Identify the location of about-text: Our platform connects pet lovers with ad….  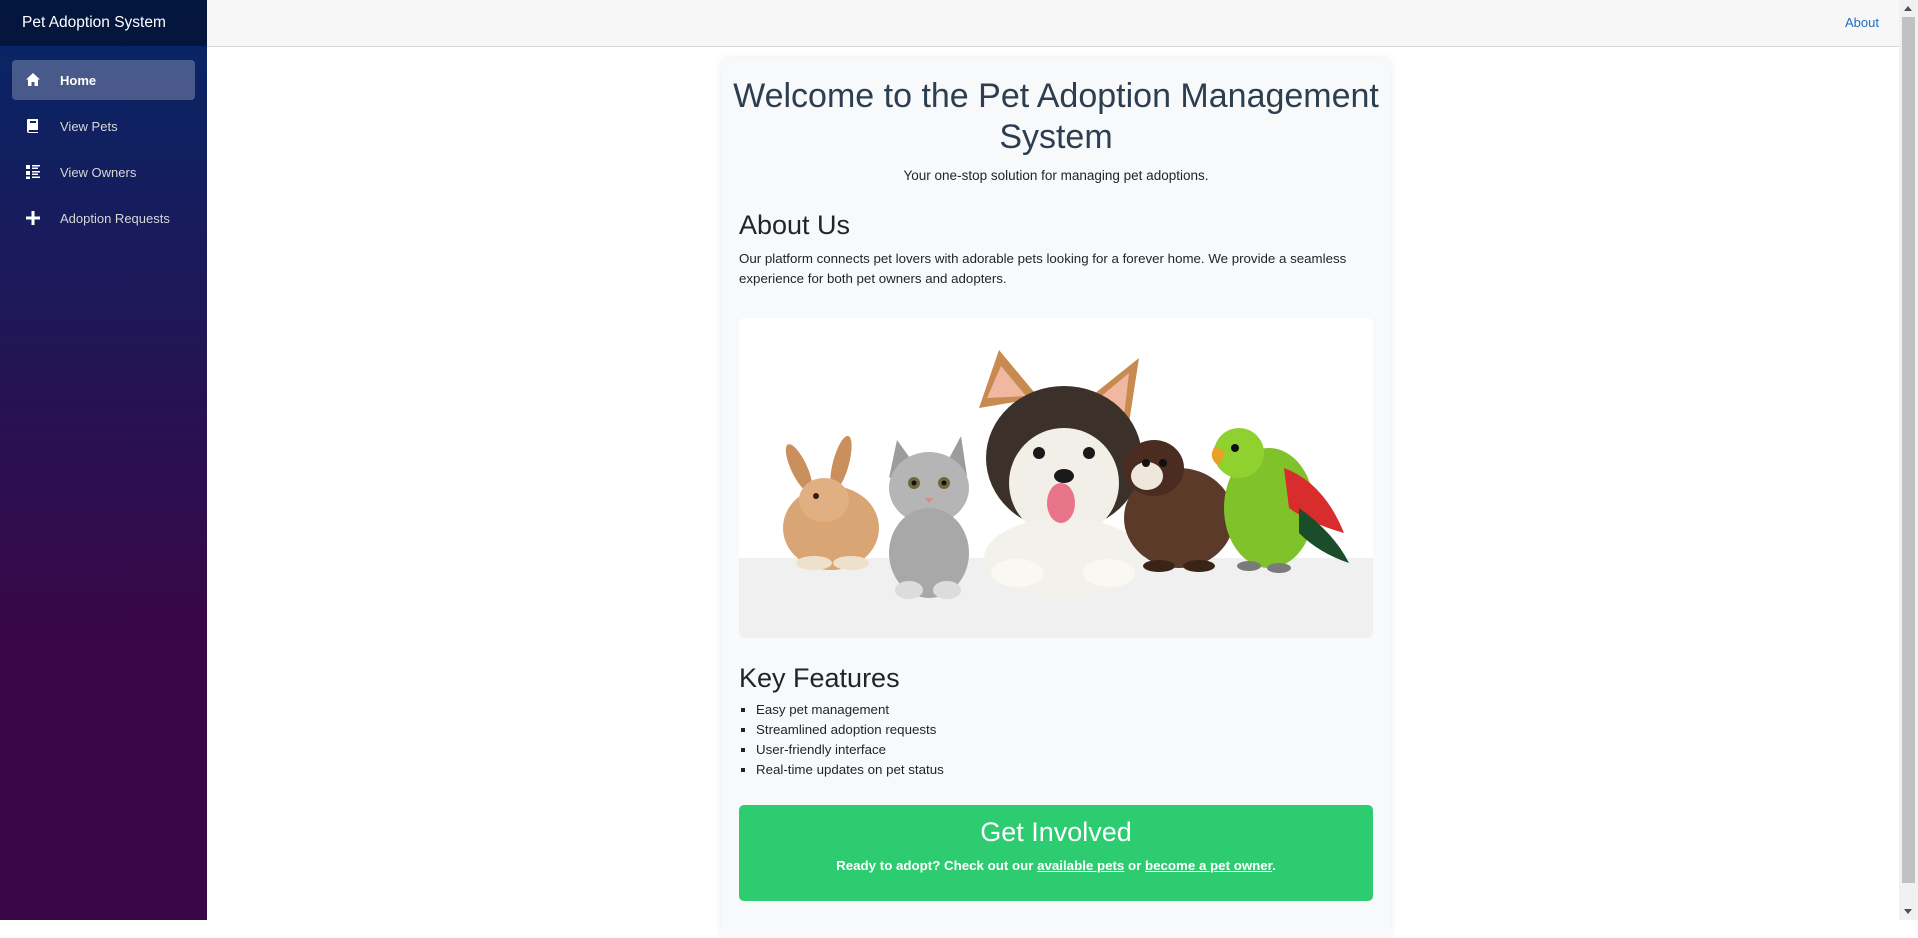
(1043, 268).